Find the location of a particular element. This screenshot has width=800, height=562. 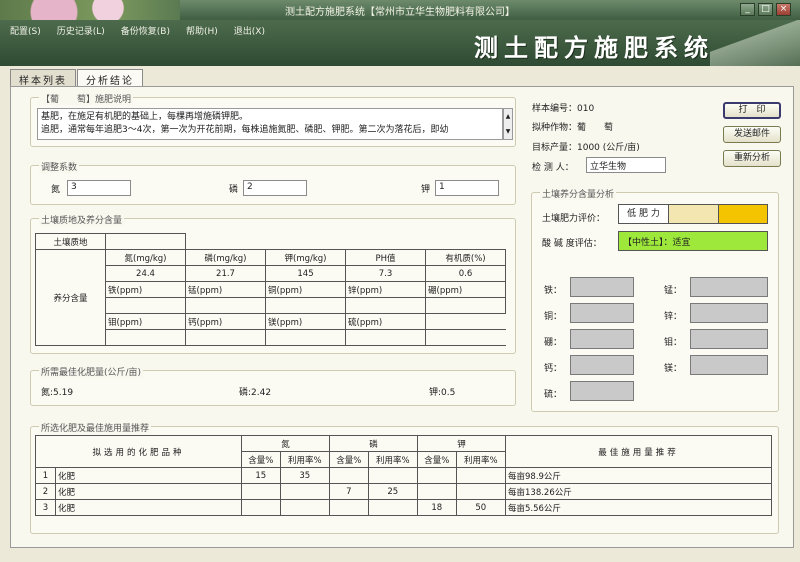

zn-box is located at coordinates (729, 313).